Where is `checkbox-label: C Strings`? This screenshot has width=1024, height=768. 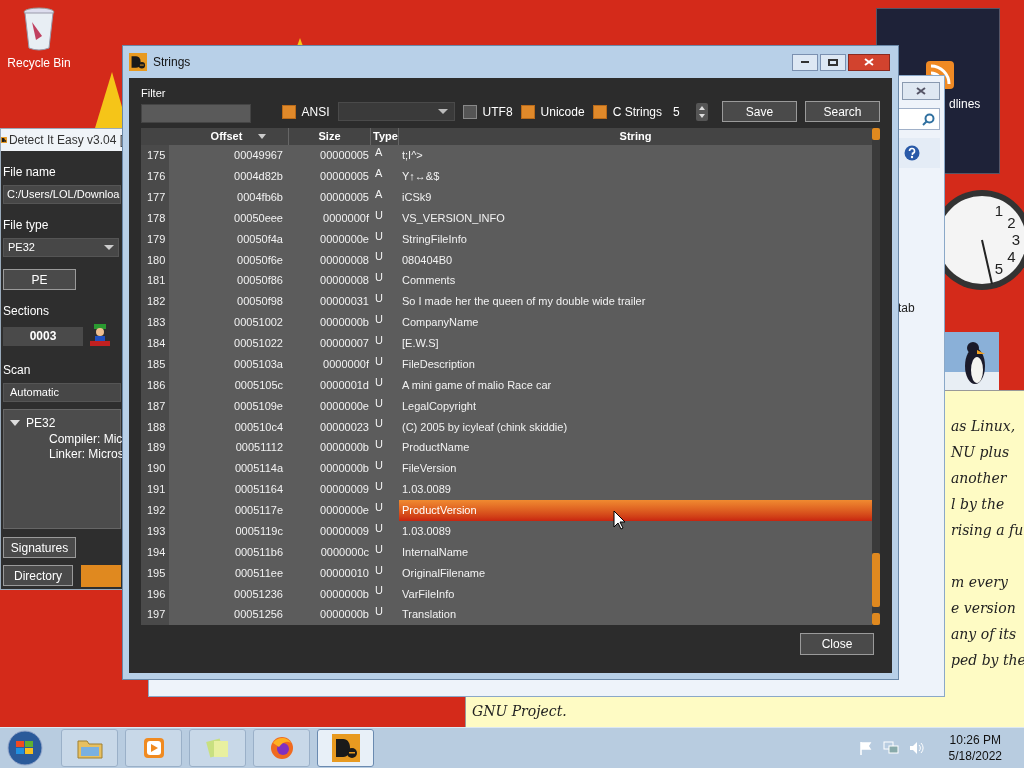
checkbox-label: C Strings is located at coordinates (637, 111).